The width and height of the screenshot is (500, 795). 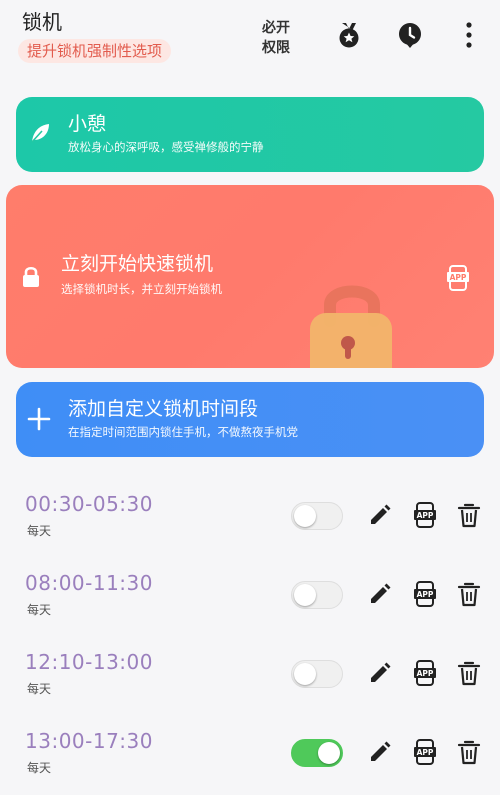 What do you see at coordinates (31, 277) in the screenshot?
I see `lock-icon` at bounding box center [31, 277].